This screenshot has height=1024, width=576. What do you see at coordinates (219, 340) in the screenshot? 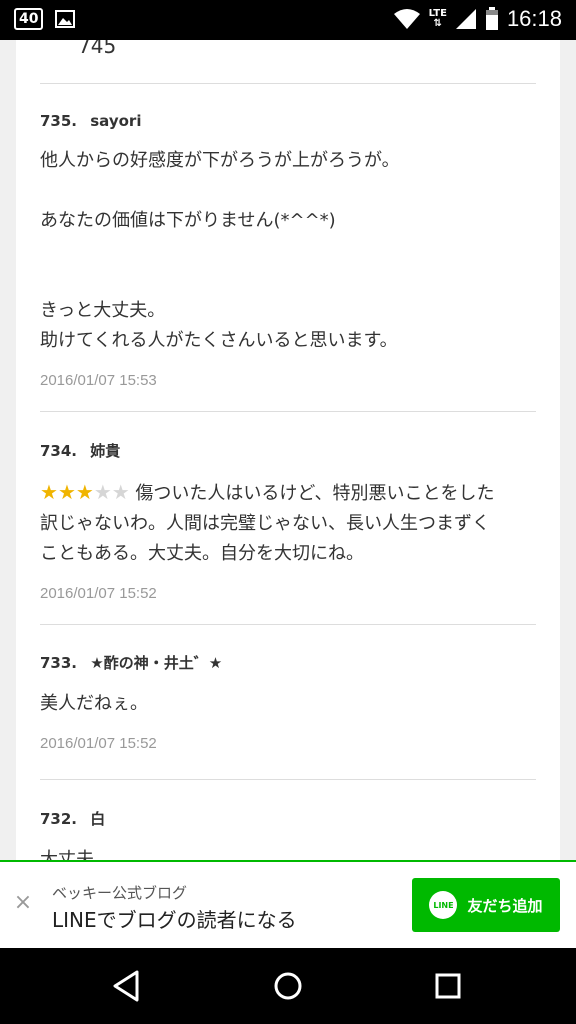
I see `comment-line: 助けてくれる人がたくさんいると思います。` at bounding box center [219, 340].